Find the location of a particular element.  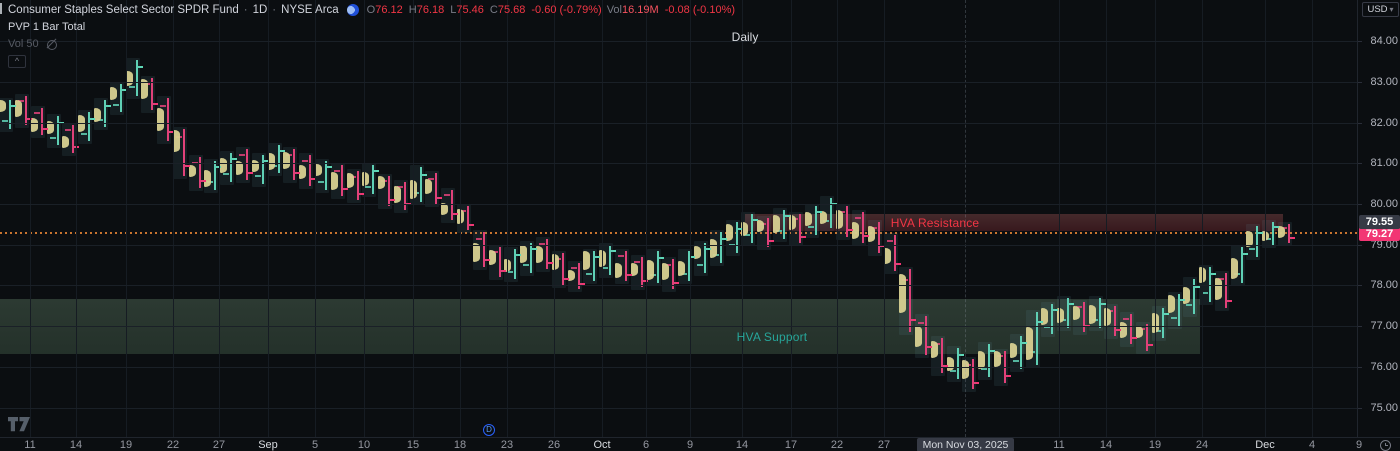

price-axis-label: 77.00 is located at coordinates (1384, 326).